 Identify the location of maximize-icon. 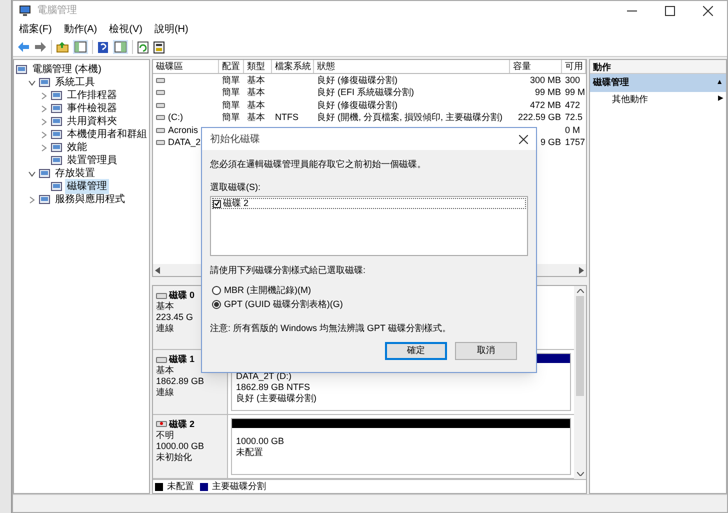
(670, 11).